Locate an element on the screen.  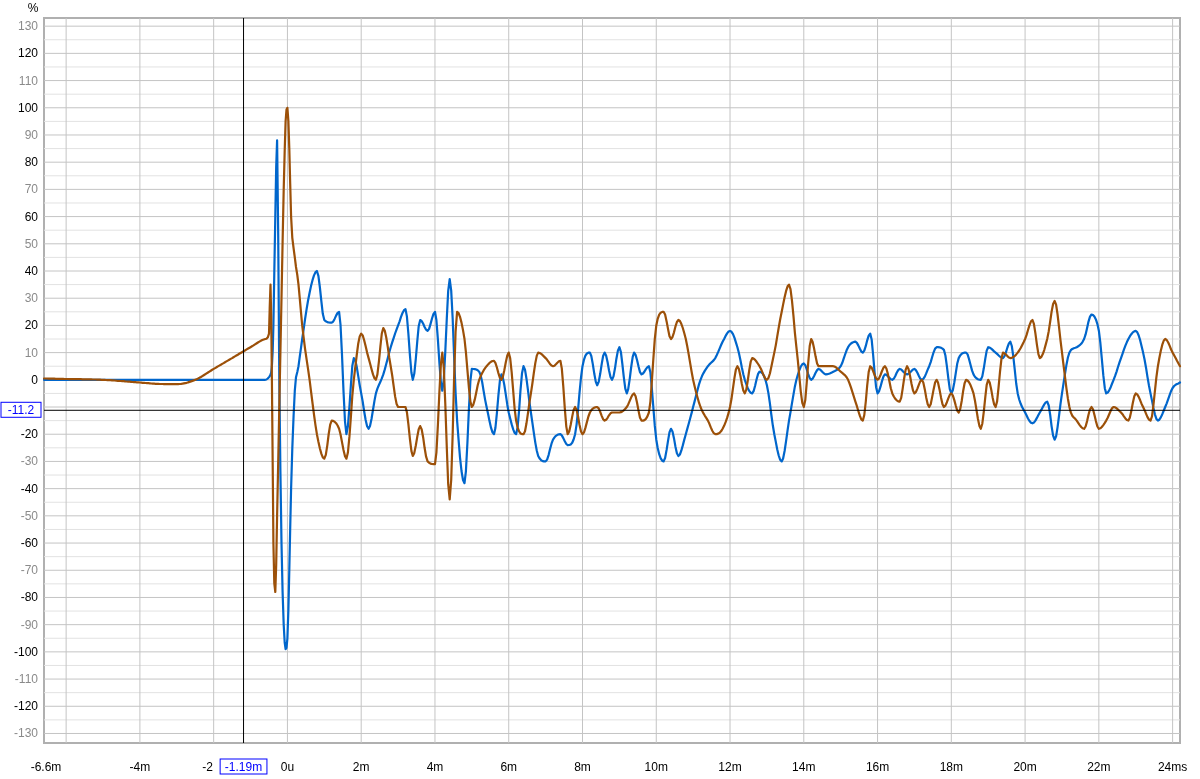
axis-label: 24ms is located at coordinates (1172, 767).